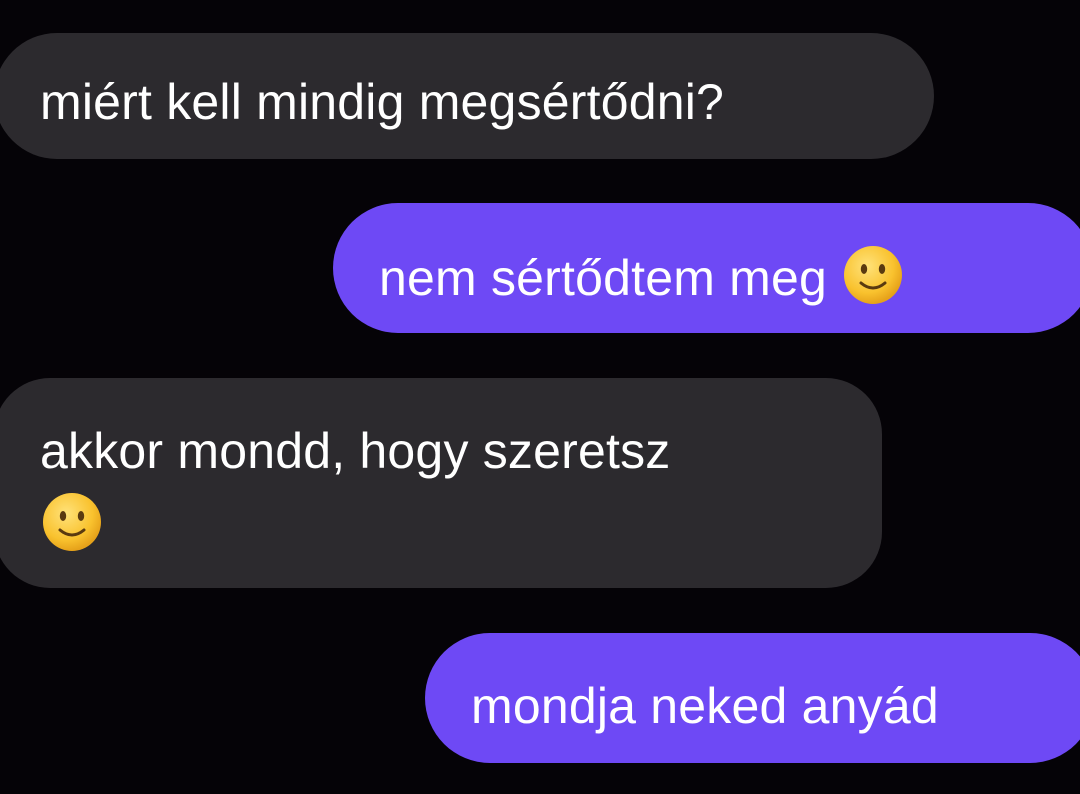 This screenshot has height=794, width=1080. What do you see at coordinates (603, 277) in the screenshot?
I see `message-text: nem sértődtem meg` at bounding box center [603, 277].